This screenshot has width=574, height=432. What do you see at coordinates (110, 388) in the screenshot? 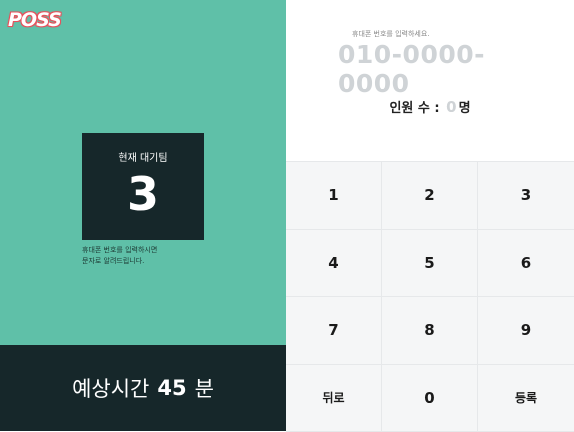
I see `eta-label: 예상시간` at bounding box center [110, 388].